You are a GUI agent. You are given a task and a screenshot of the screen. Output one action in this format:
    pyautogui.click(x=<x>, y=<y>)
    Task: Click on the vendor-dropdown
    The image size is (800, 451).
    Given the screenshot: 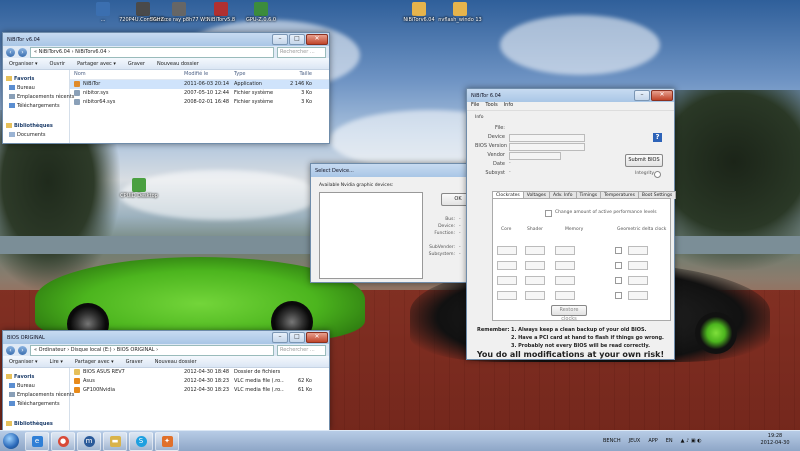 What is the action you would take?
    pyautogui.click(x=535, y=156)
    